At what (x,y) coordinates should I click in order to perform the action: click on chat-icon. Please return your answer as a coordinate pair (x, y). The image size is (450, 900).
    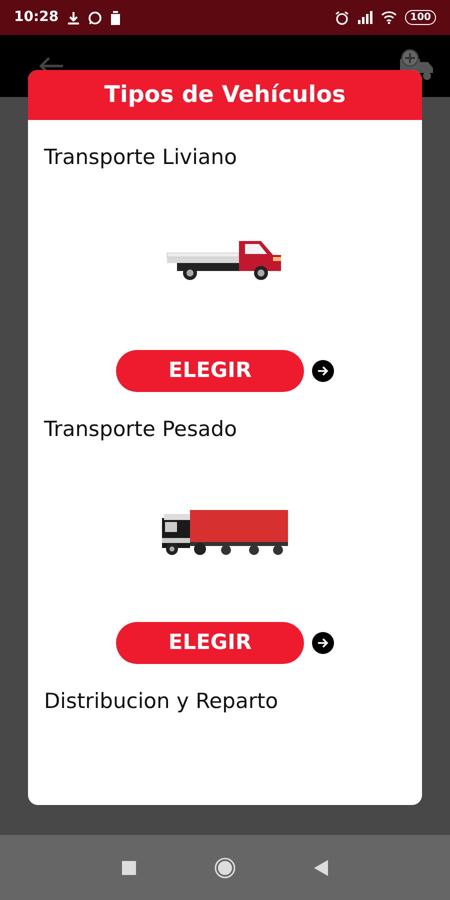
    Looking at the image, I should click on (95, 17).